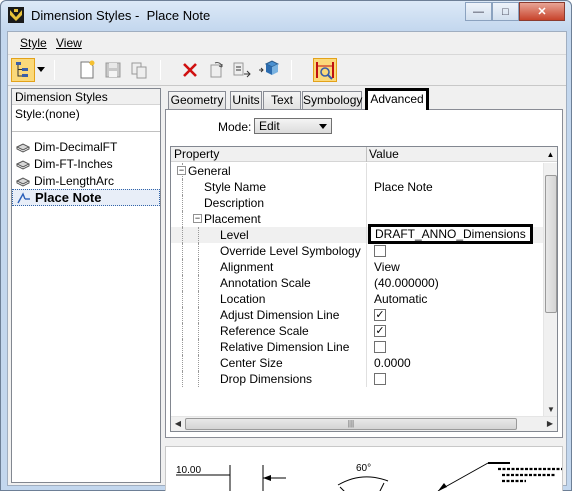  I want to click on property-value: Place Note, so click(403, 187).